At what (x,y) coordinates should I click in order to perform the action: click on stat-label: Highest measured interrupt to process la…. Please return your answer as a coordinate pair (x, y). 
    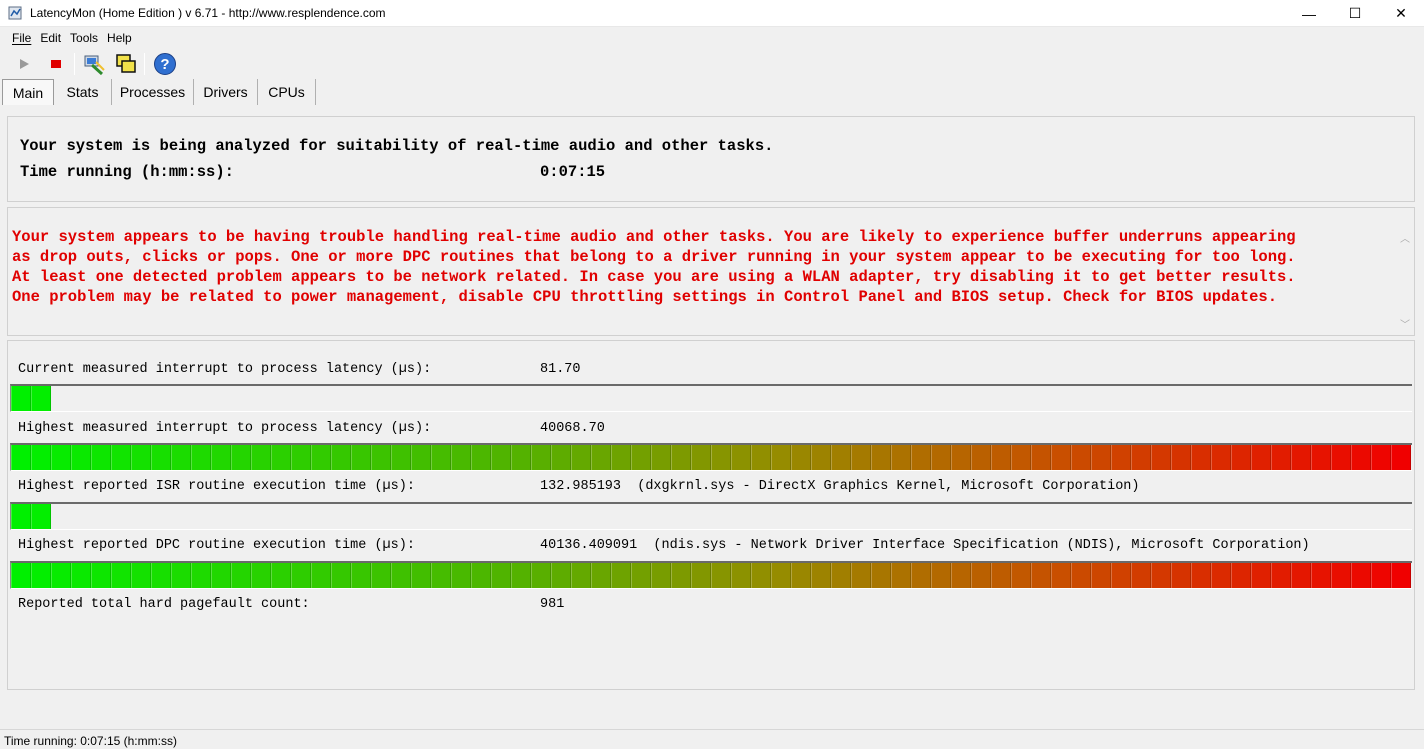
    Looking at the image, I should click on (225, 428).